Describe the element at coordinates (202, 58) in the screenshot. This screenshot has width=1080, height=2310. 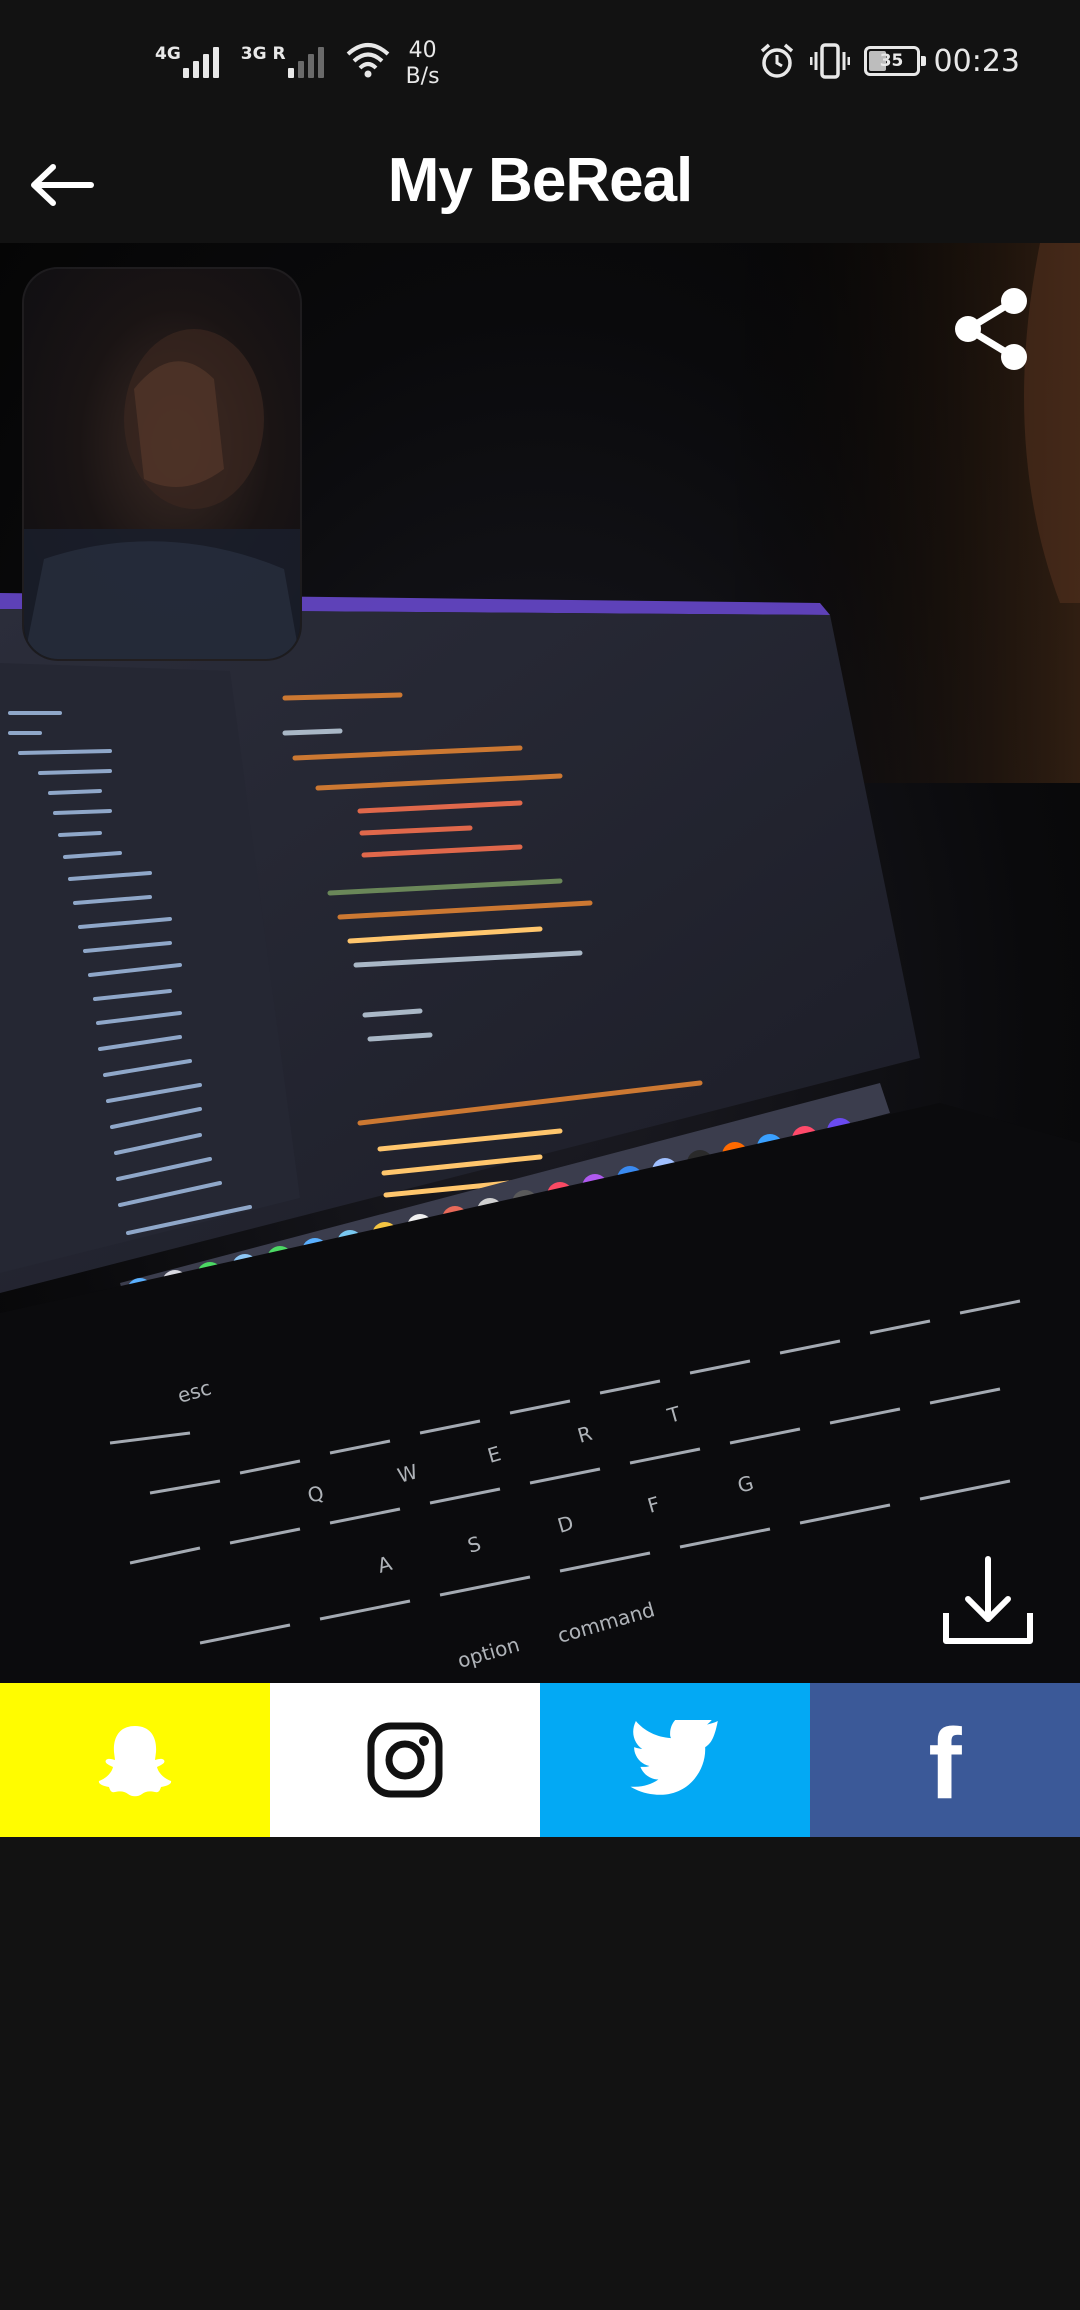
I see `signal-icon` at that location.